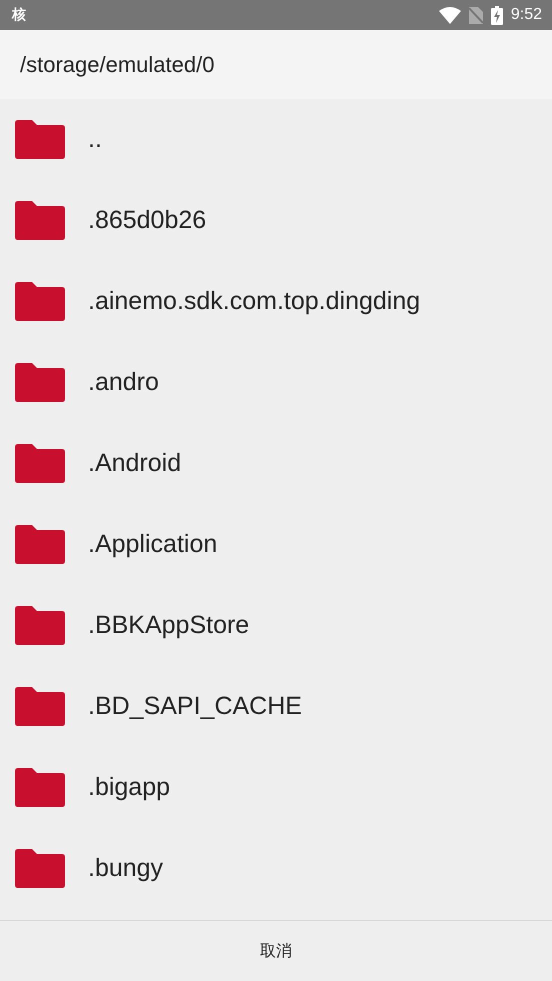  I want to click on folder-item: .ainemo.sdk.com.top.dingding, so click(276, 301).